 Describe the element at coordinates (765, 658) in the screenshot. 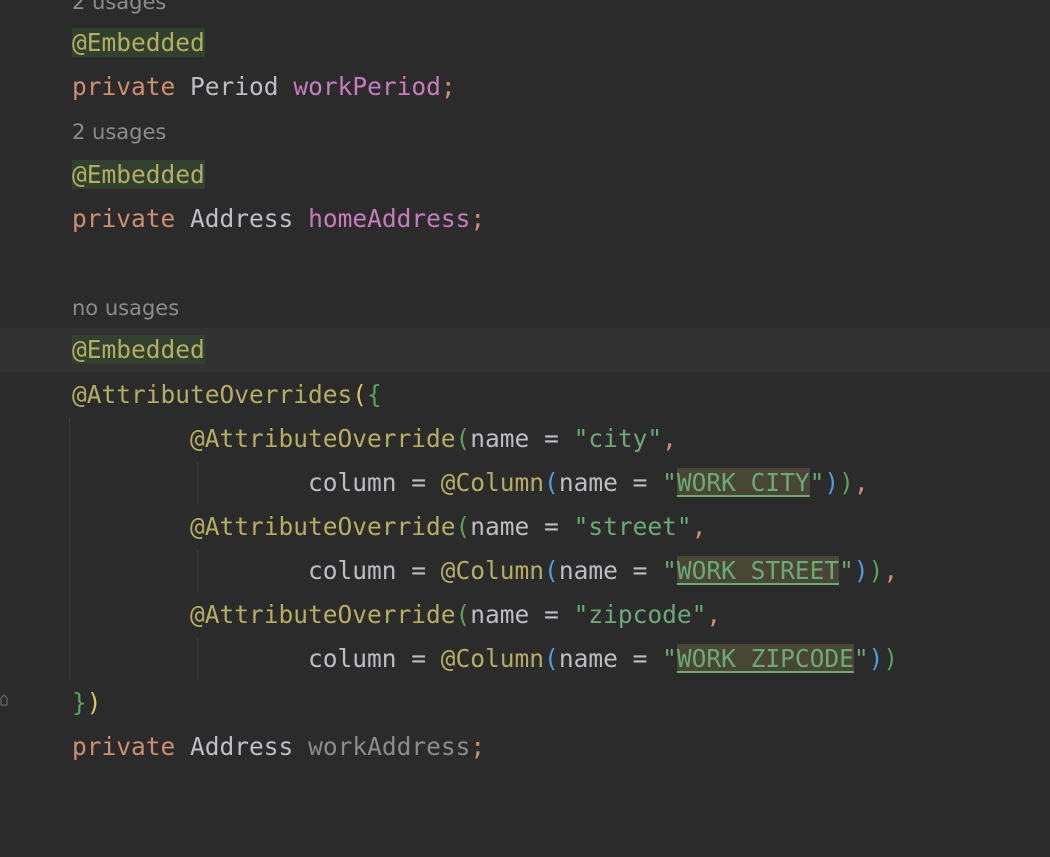

I see `column-name-string: WORK_ZIPCODE` at that location.